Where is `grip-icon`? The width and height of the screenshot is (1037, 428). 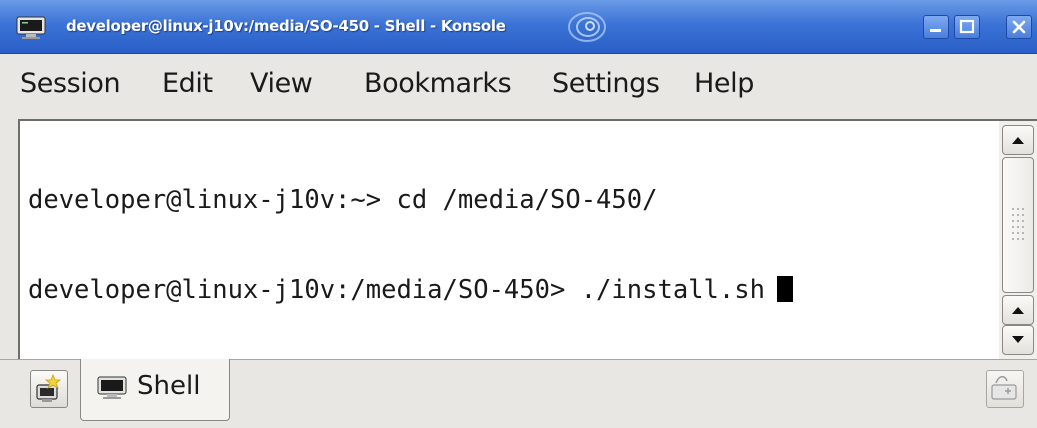 grip-icon is located at coordinates (1018, 224).